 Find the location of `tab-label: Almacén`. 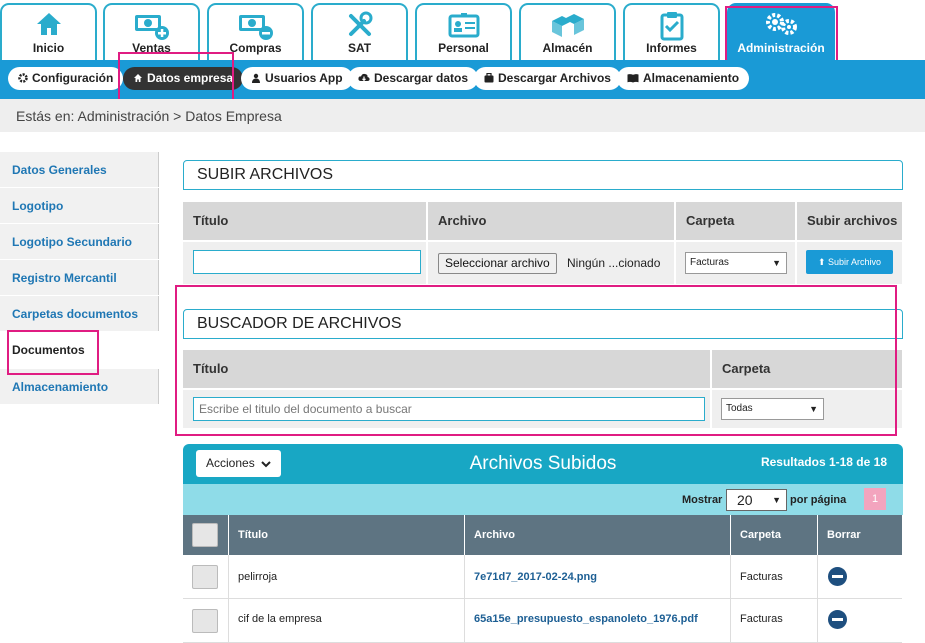

tab-label: Almacén is located at coordinates (567, 48).